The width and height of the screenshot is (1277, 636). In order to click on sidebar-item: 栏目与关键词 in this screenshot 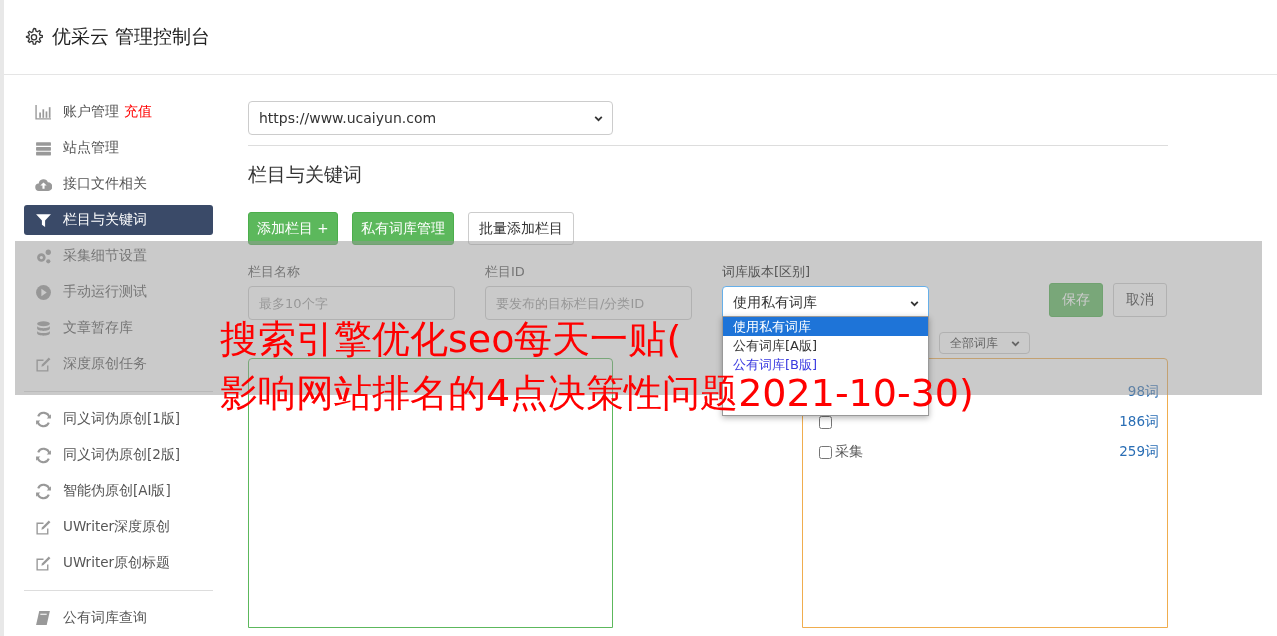, I will do `click(118, 220)`.